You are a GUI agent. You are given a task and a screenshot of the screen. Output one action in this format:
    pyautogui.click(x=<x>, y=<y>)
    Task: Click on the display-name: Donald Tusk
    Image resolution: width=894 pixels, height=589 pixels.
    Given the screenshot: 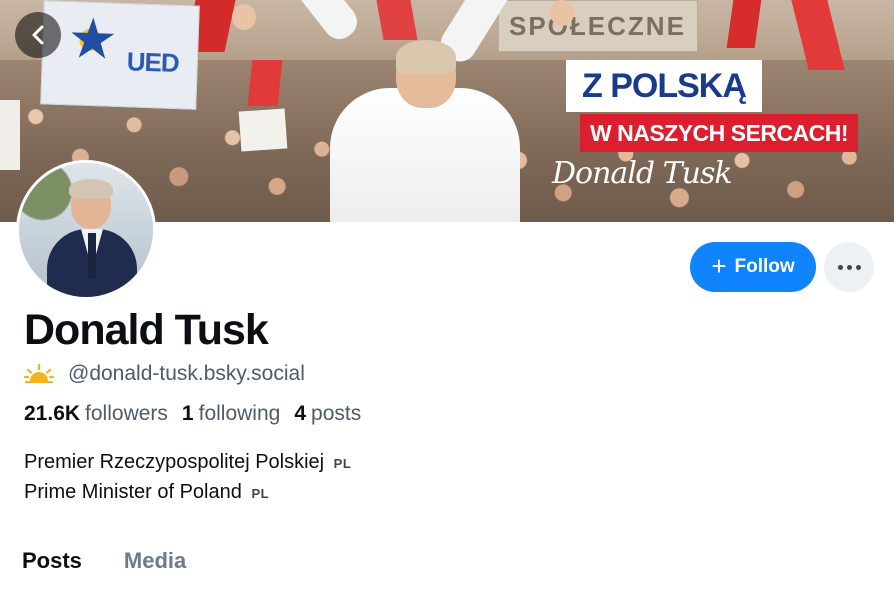 What is the action you would take?
    pyautogui.click(x=146, y=330)
    